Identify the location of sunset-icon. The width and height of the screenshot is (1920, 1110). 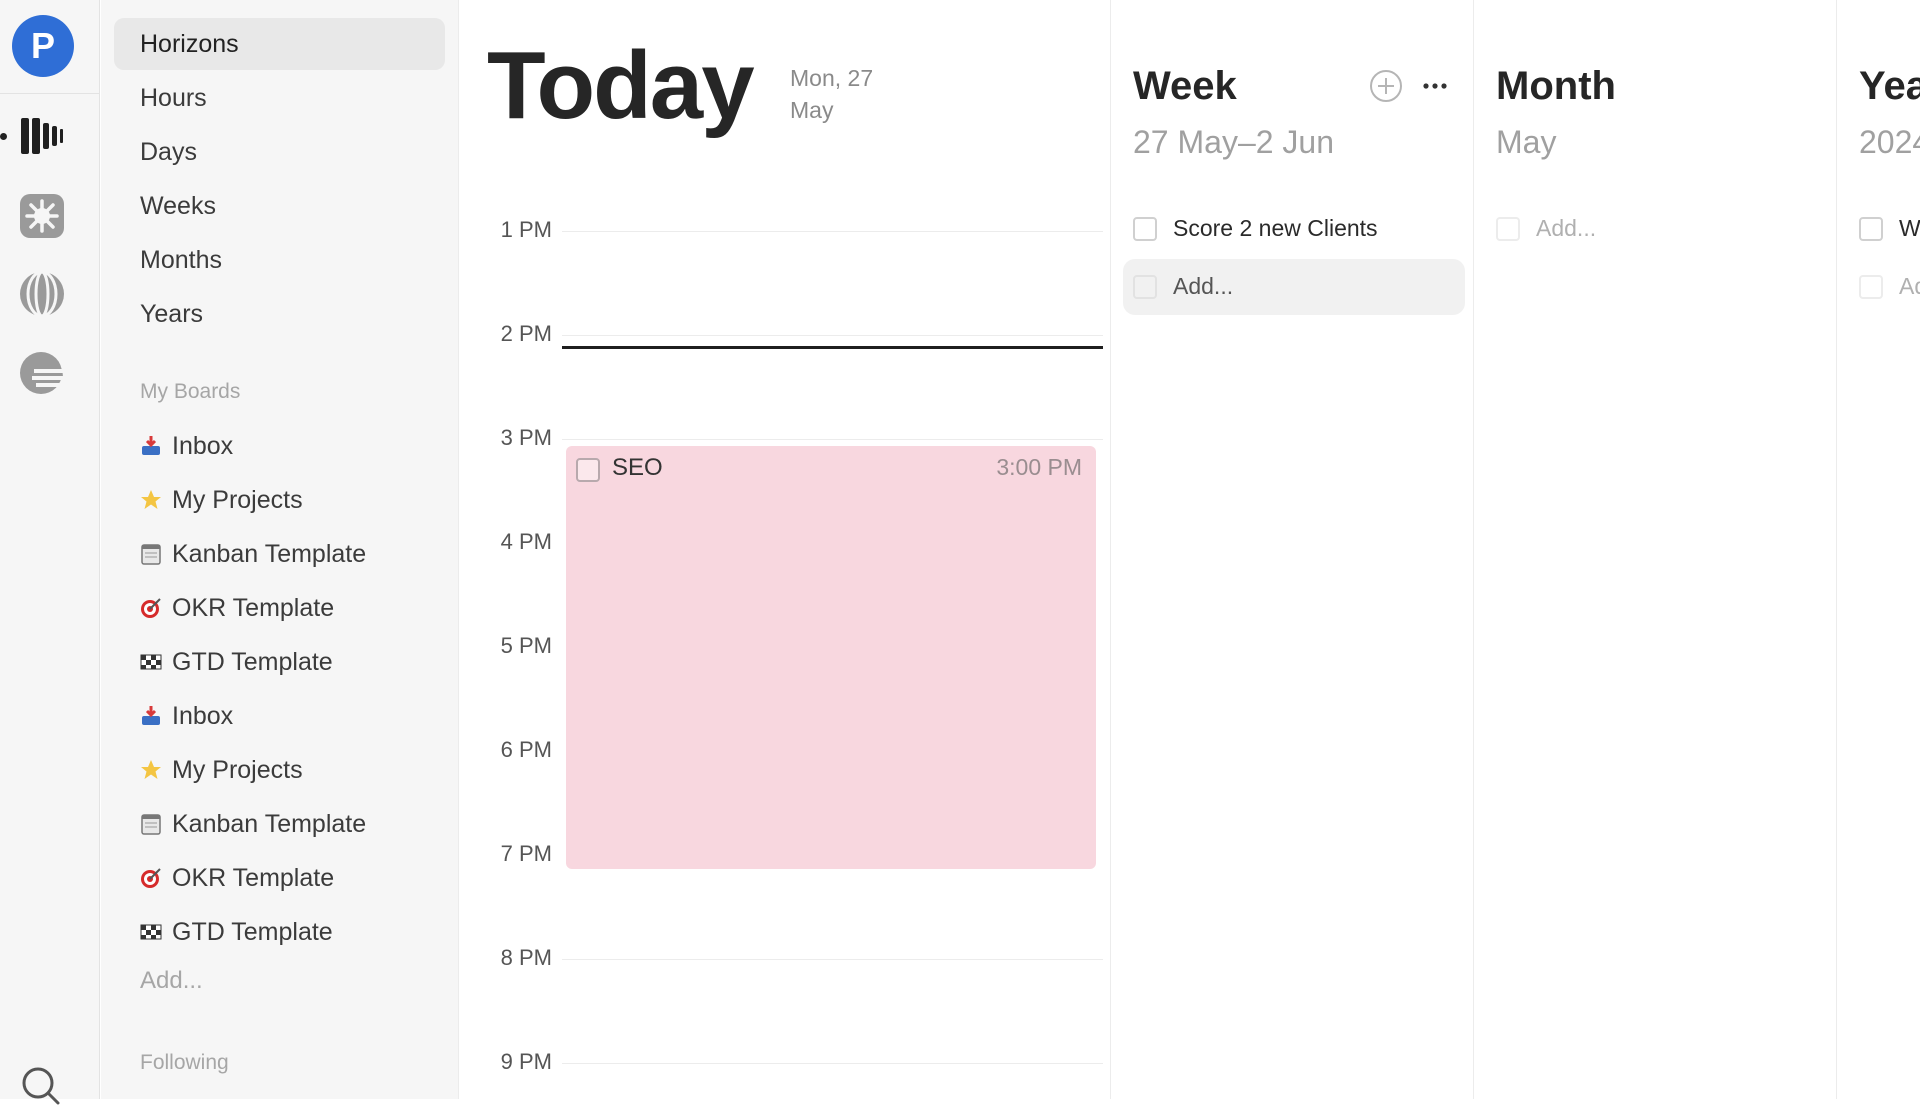
(42, 372).